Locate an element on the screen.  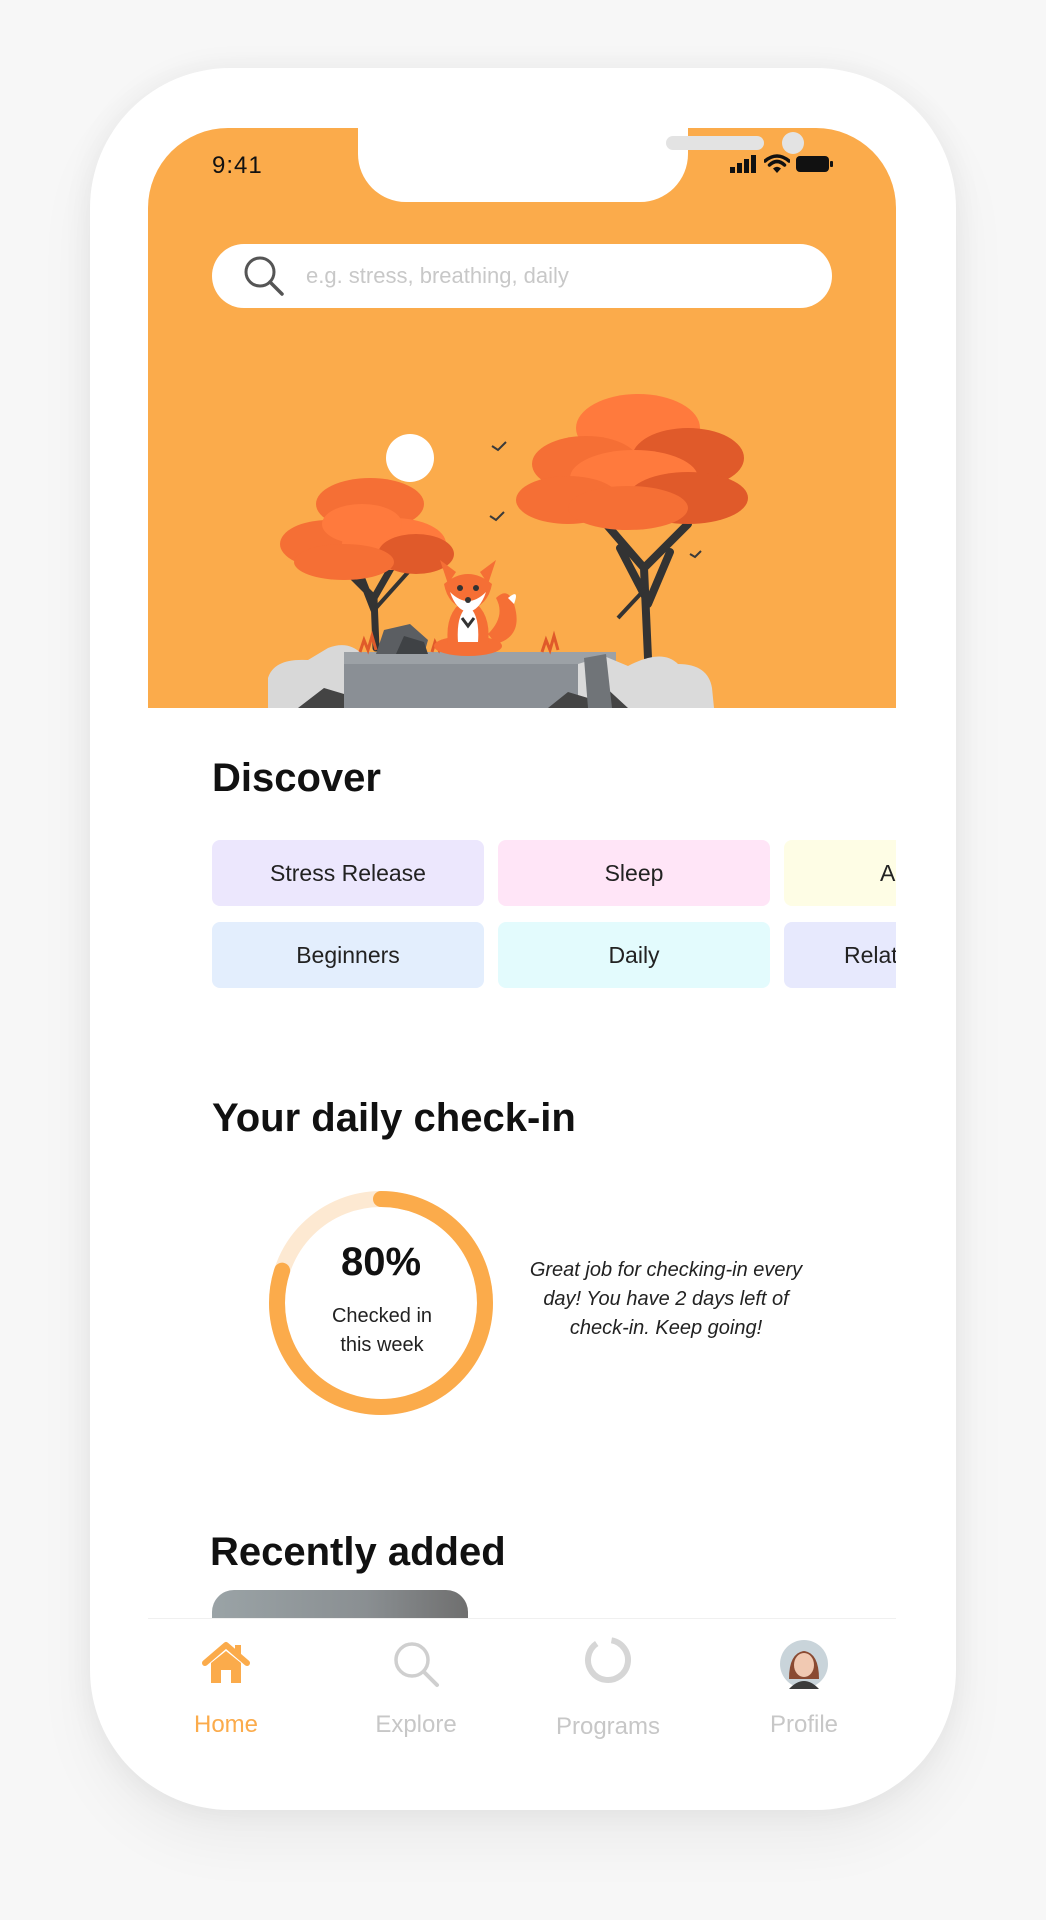
wifi-icon is located at coordinates (777, 163).